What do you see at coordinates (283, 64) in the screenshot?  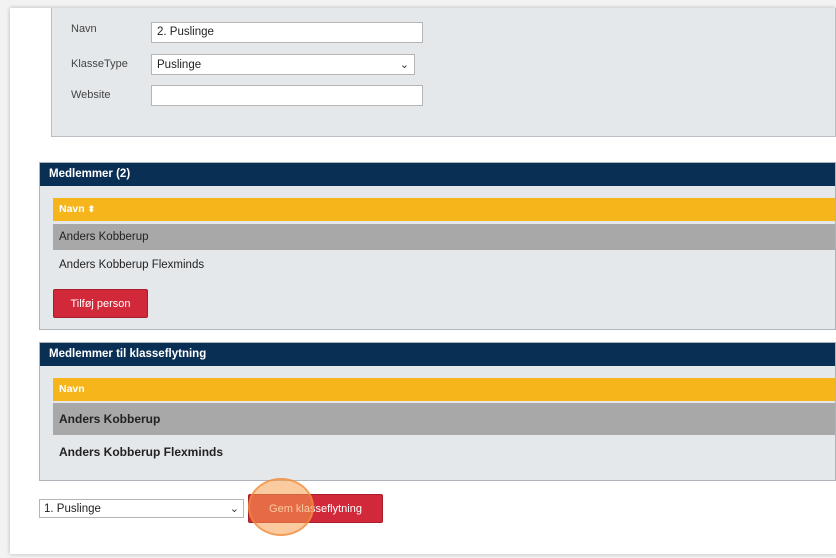 I see `klassetype-select: Puslinge ⌄` at bounding box center [283, 64].